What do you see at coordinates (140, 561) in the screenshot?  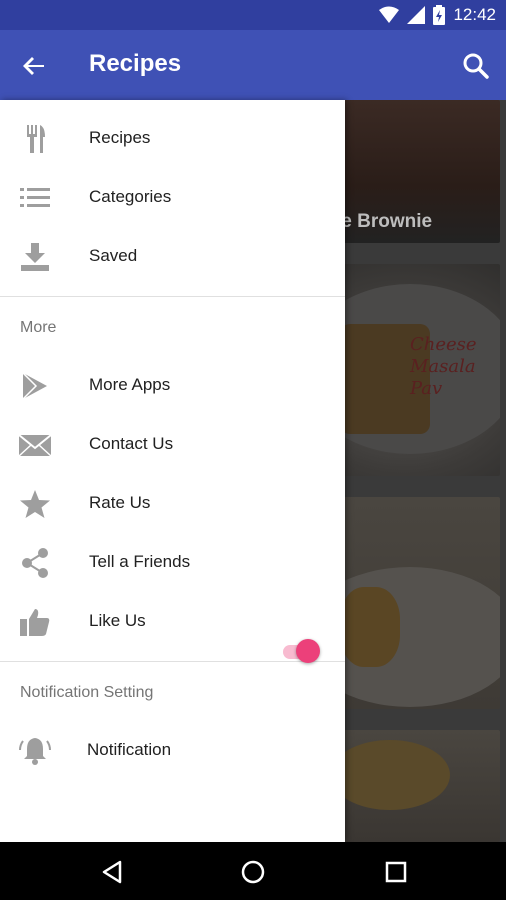 I see `drawer-item-label: Tell a Friends` at bounding box center [140, 561].